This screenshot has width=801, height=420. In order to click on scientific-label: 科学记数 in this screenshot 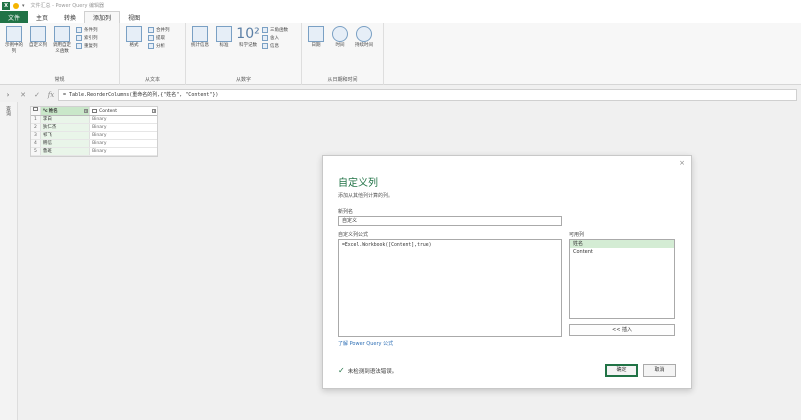, I will do `click(248, 45)`.